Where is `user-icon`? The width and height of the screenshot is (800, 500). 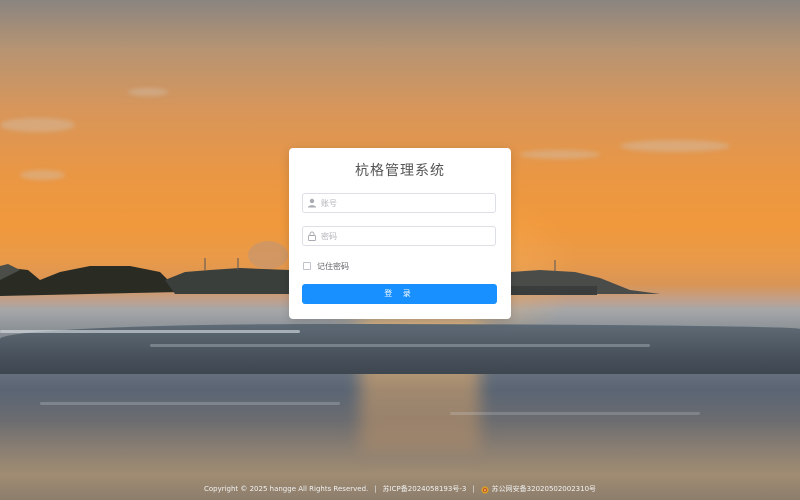 user-icon is located at coordinates (312, 203).